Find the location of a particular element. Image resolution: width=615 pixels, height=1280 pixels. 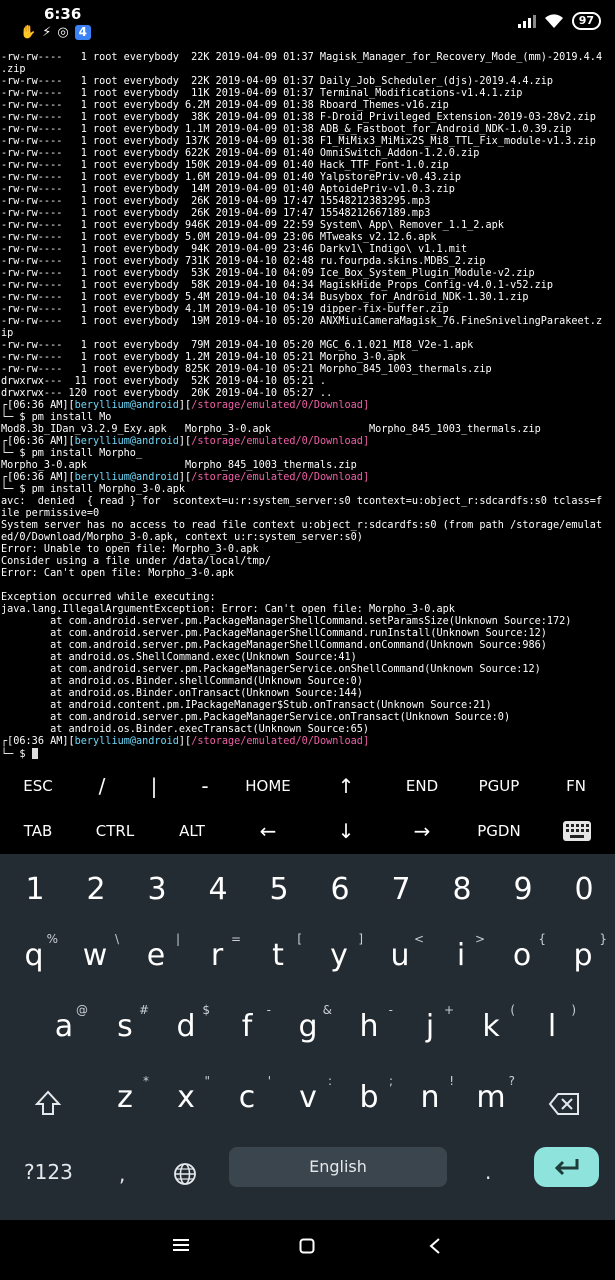

key-y: y] is located at coordinates (339, 952).